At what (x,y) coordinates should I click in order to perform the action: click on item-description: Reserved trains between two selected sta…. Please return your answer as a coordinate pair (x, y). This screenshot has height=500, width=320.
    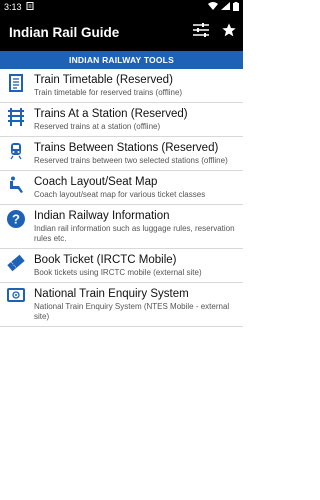
    Looking at the image, I should click on (131, 160).